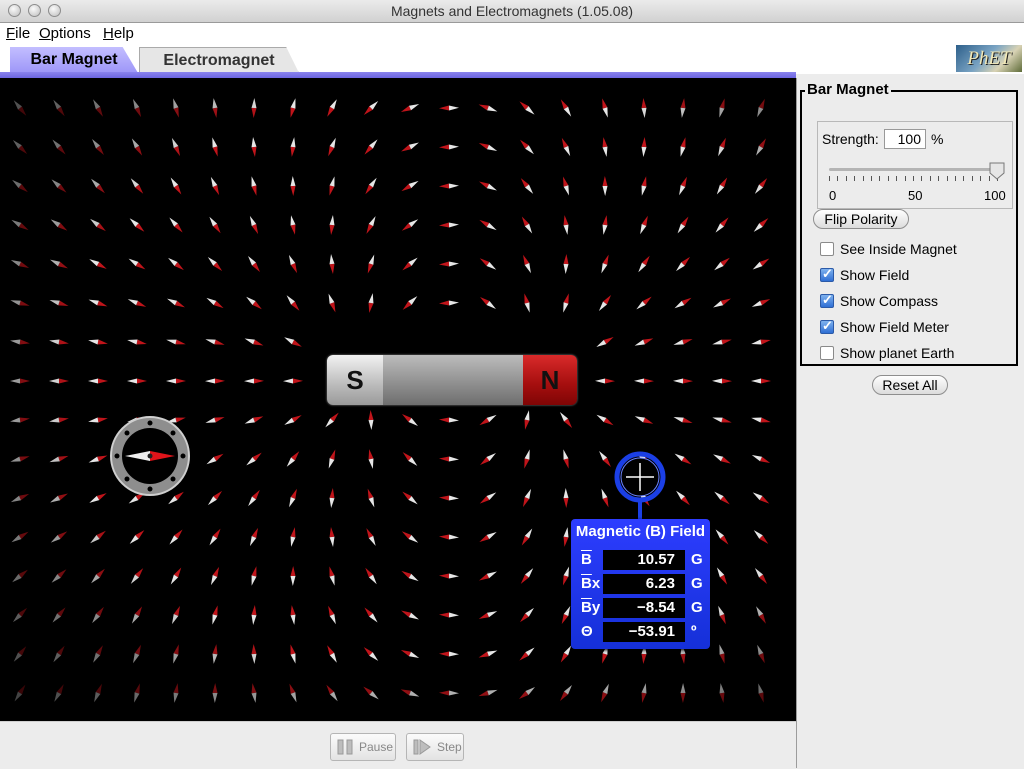  Describe the element at coordinates (452, 380) in the screenshot. I see `bar-magnet: S N` at that location.